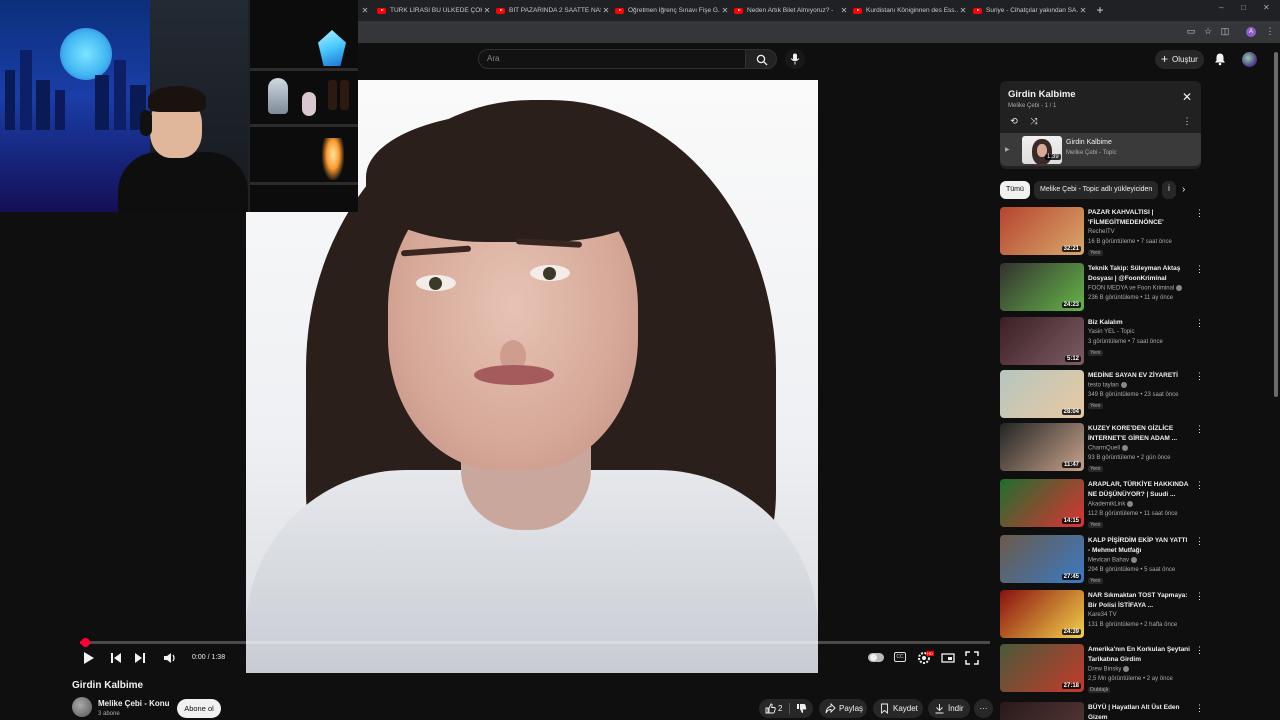 The image size is (1280, 720). I want to click on filter-chip: İ, so click(1169, 190).